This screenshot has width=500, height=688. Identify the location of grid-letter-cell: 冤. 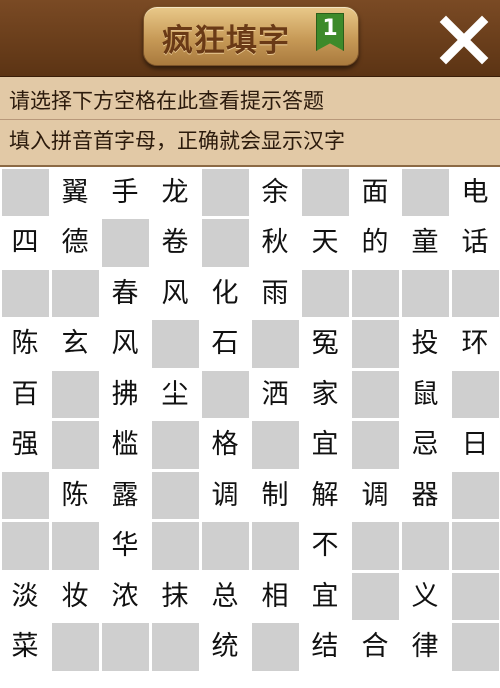
(325, 344).